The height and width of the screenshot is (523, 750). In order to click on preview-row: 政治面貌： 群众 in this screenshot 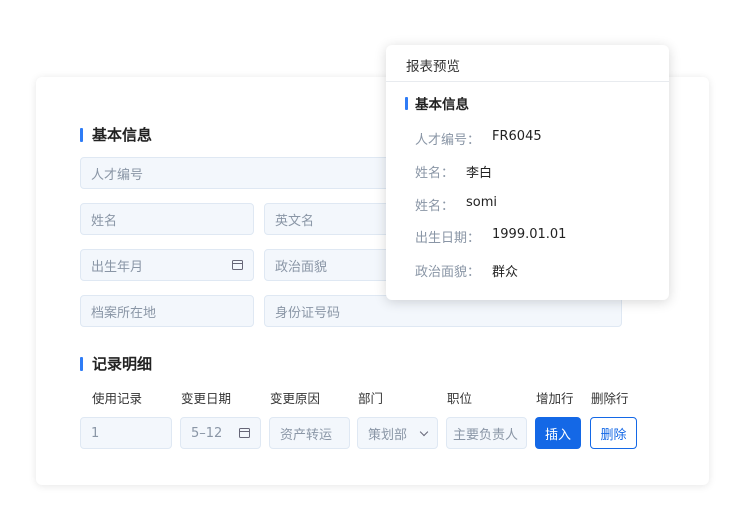, I will do `click(467, 272)`.